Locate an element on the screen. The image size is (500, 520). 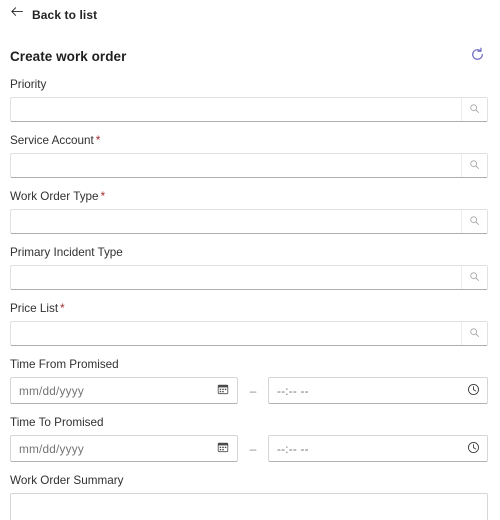
time-from-promised-time is located at coordinates (378, 390).